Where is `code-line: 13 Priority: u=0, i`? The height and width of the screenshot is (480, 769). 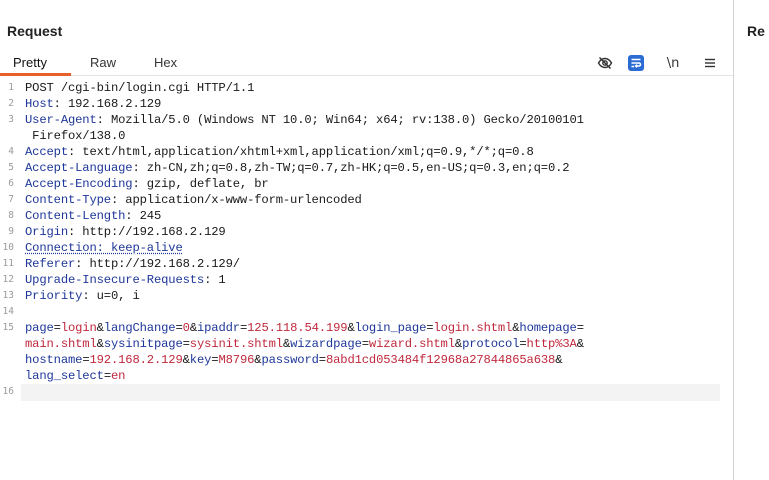
code-line: 13 Priority: u=0, i is located at coordinates (366, 296).